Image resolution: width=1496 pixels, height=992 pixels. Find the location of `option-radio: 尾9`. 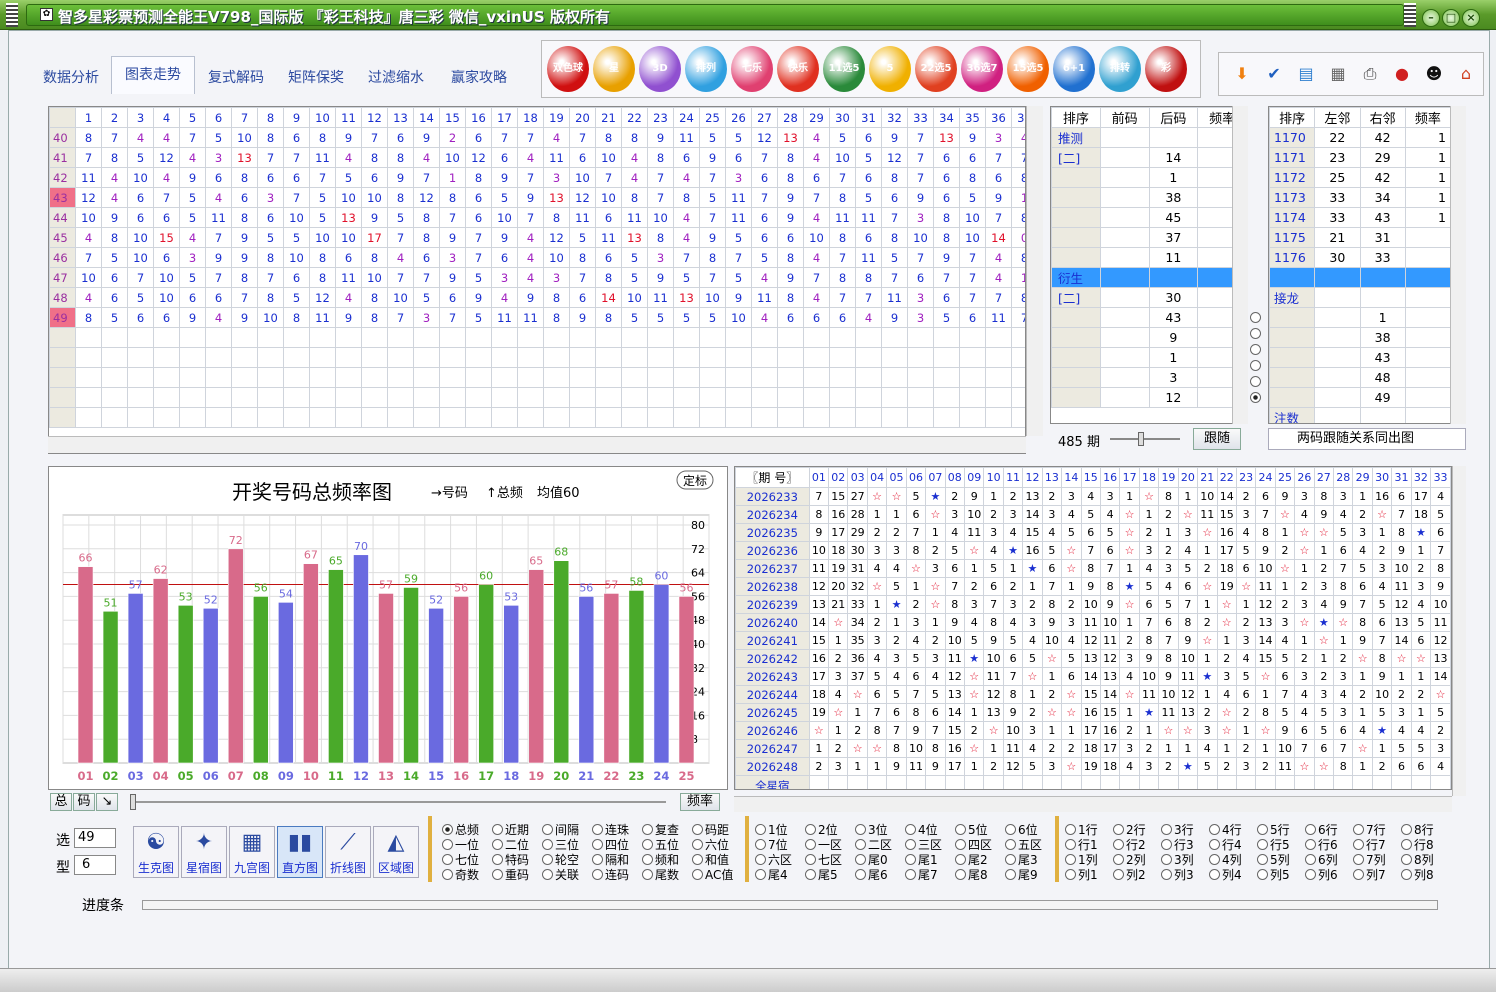

option-radio: 尾9 is located at coordinates (1021, 874).